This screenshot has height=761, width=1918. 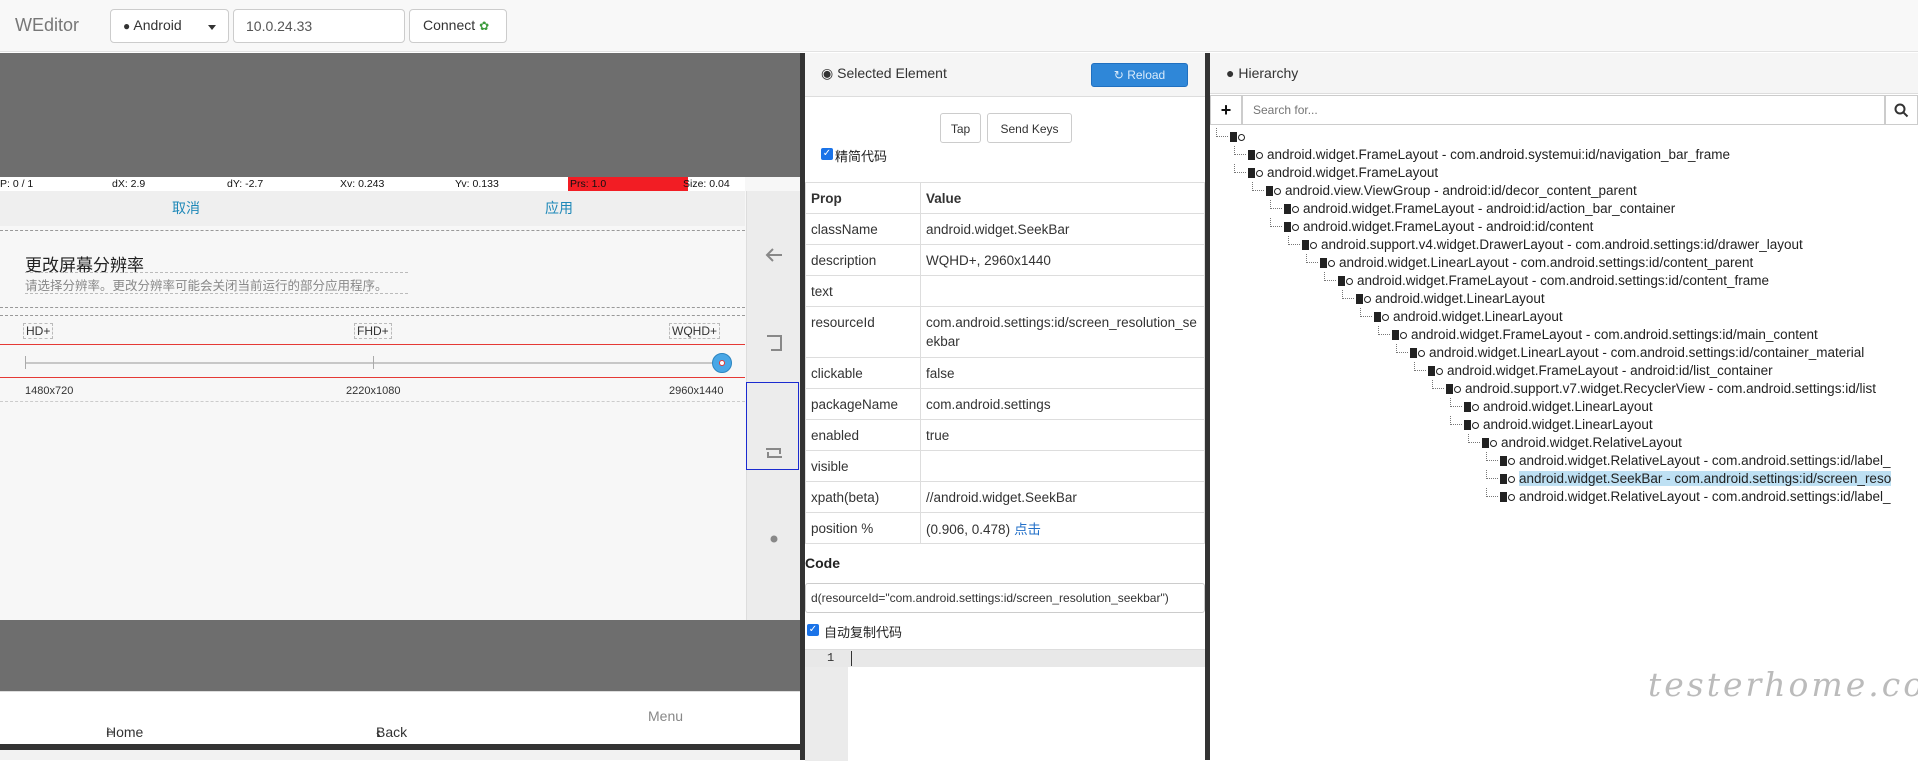 I want to click on top-navbar: WEditor ● Android Connect✿, so click(x=959, y=26).